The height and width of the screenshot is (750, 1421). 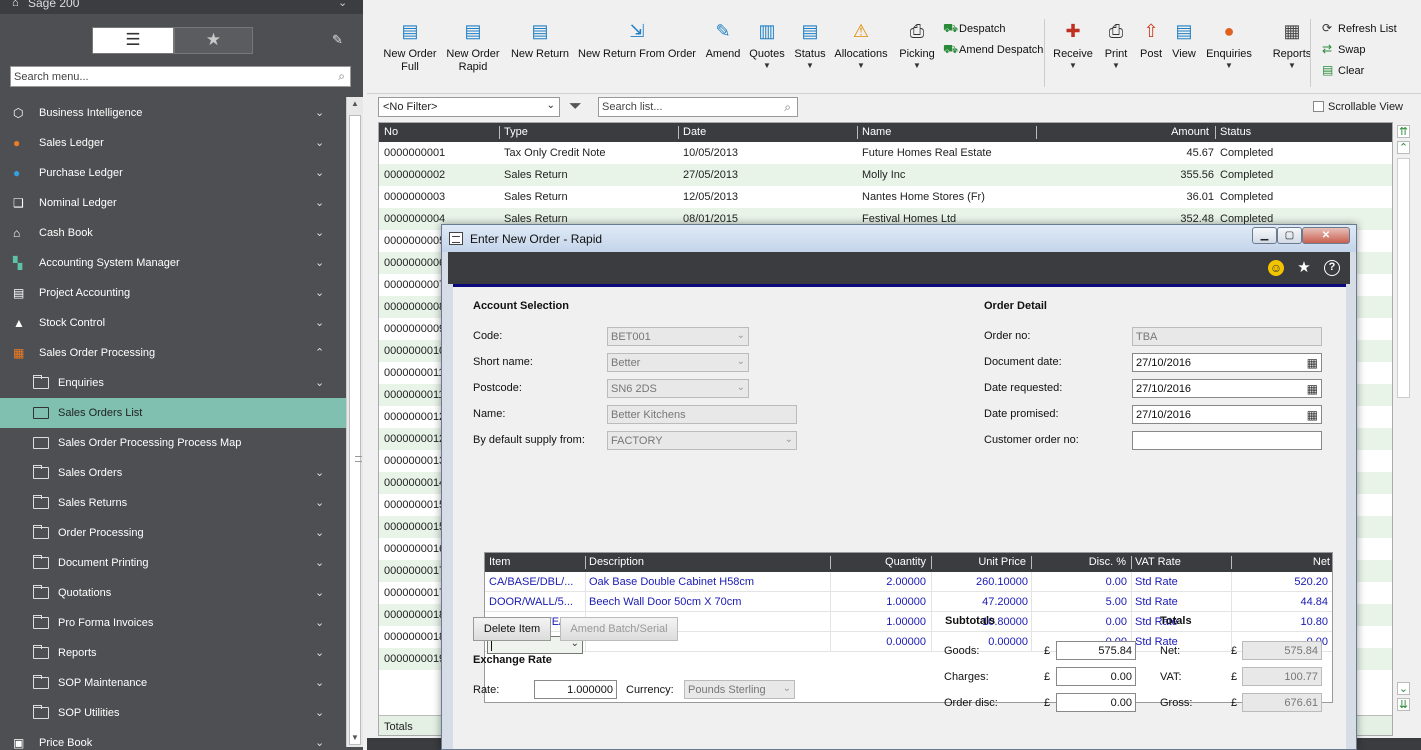 I want to click on sidebar-subitem: Sales Order Processing Process Map, so click(x=173, y=443).